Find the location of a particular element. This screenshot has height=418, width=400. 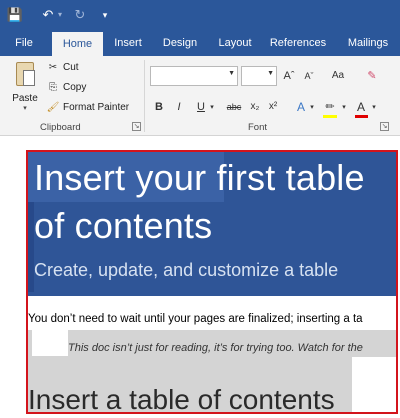

grow-font-button: Aˆ is located at coordinates (289, 76).